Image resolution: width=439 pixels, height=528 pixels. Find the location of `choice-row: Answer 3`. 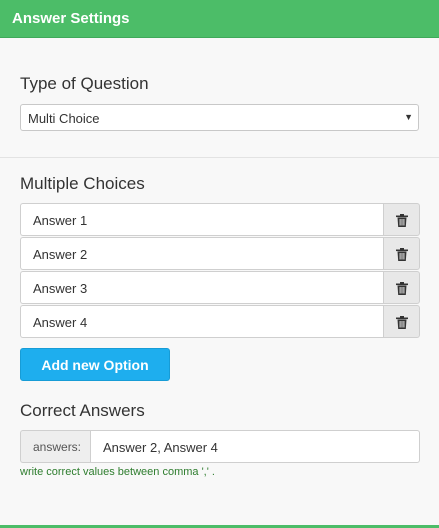

choice-row: Answer 3 is located at coordinates (220, 287).